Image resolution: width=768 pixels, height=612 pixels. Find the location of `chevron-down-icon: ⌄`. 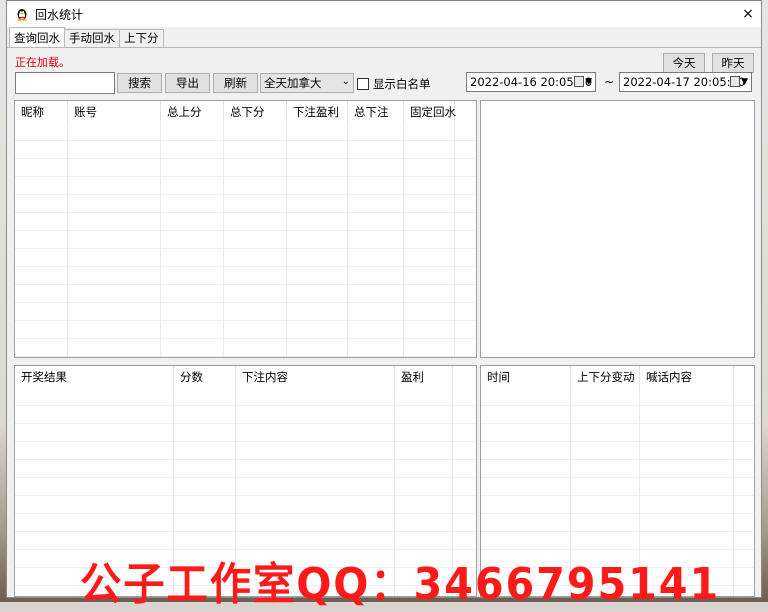

chevron-down-icon: ⌄ is located at coordinates (345, 81).